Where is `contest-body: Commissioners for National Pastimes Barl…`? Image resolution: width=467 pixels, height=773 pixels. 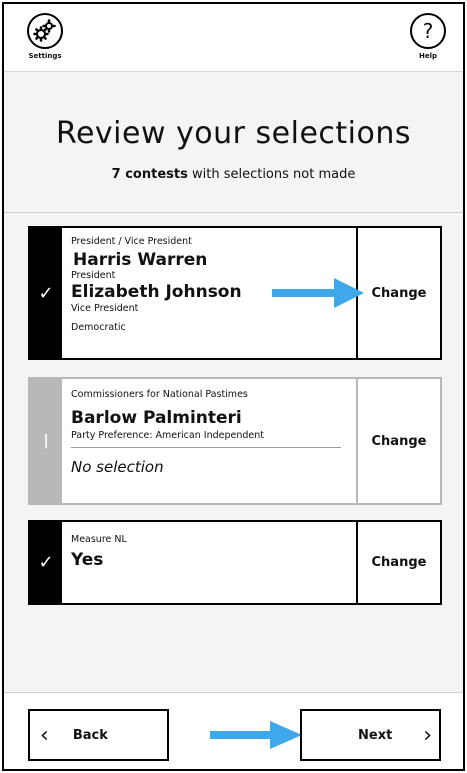
contest-body: Commissioners for National Pastimes Barl… is located at coordinates (209, 441).